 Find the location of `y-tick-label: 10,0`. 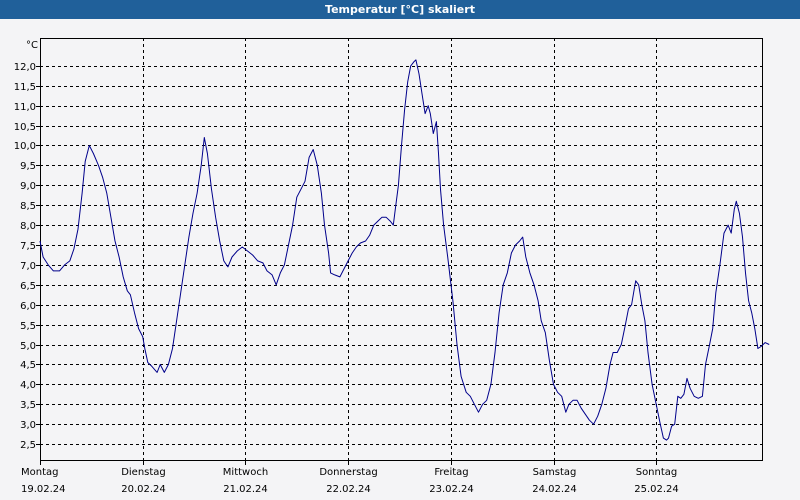

y-tick-label: 10,0 is located at coordinates (25, 146).